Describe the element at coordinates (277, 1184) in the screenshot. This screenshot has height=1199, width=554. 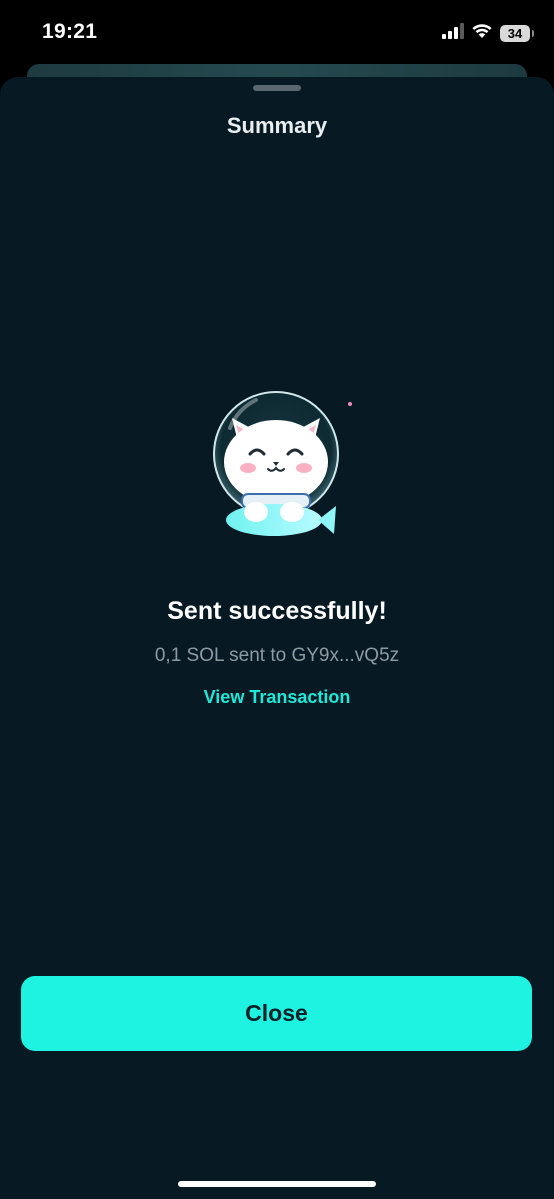
I see `home-indicator` at that location.